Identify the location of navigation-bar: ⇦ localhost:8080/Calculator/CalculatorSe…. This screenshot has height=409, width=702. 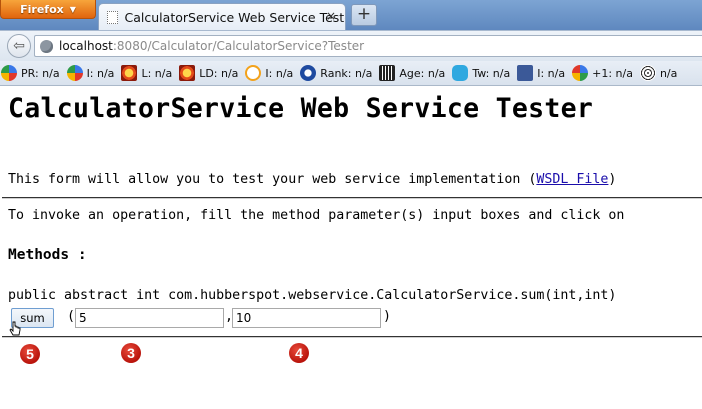
(351, 45).